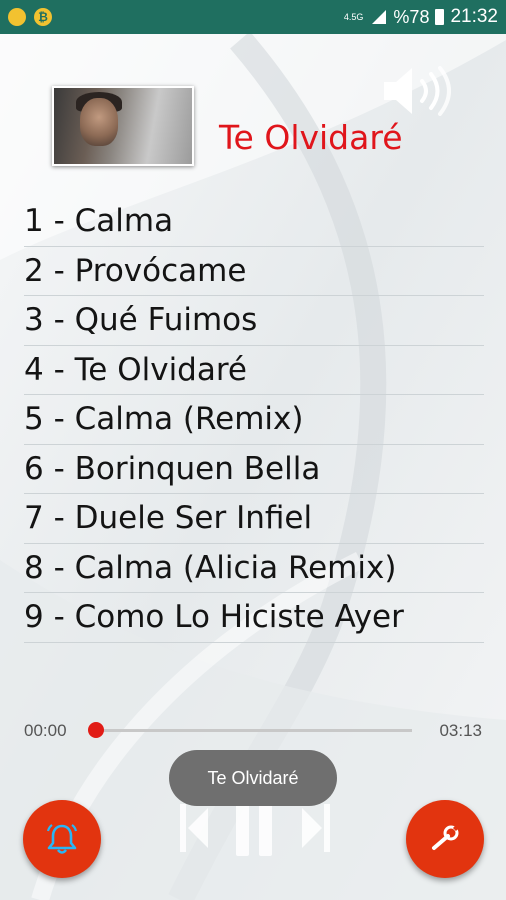 The image size is (506, 900). What do you see at coordinates (164, 419) in the screenshot?
I see `track-label: 5 - Calma (Remix)` at bounding box center [164, 419].